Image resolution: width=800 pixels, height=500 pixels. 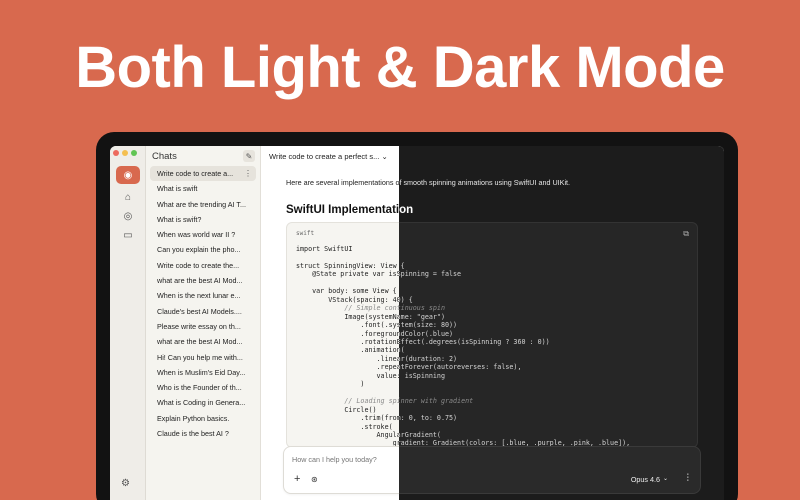 I want to click on chat-list-item: Write code to create a... ⋮, so click(x=203, y=174).